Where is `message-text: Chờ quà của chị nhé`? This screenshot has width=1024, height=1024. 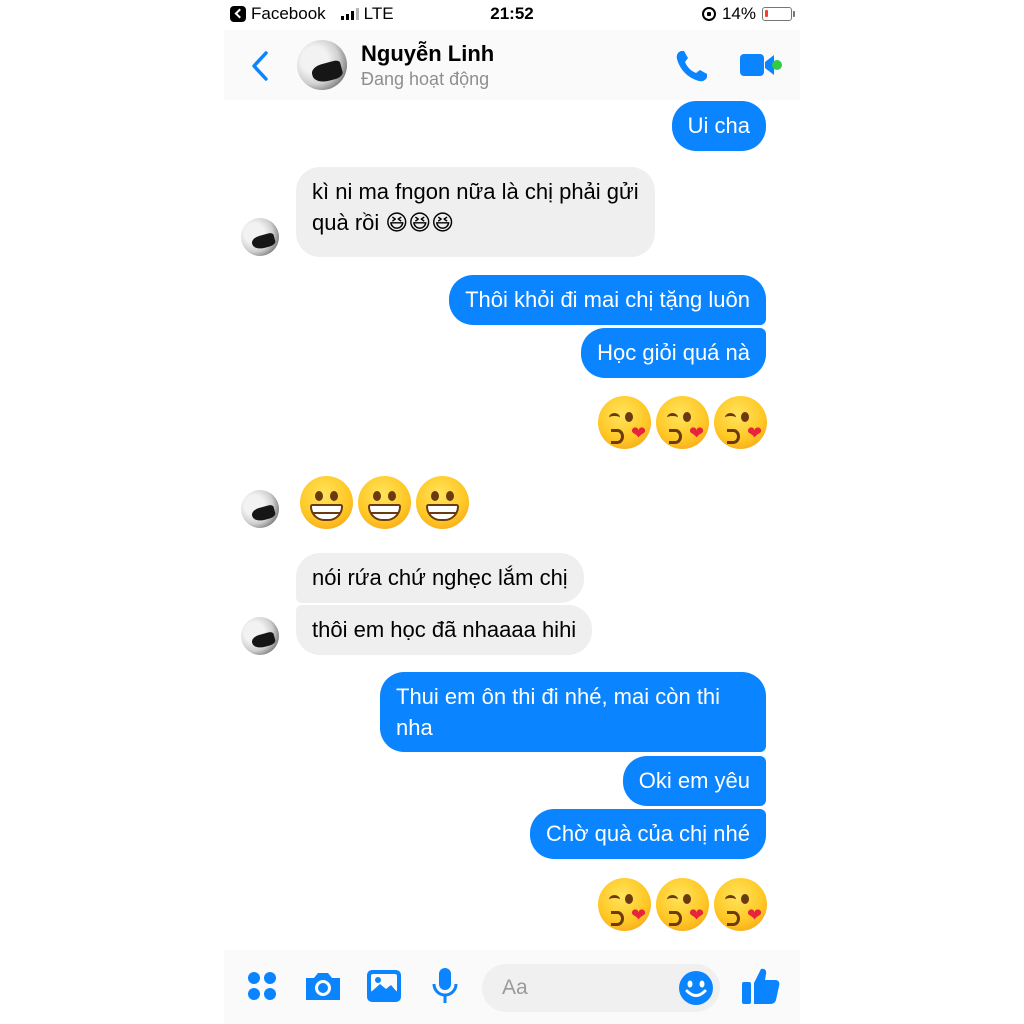
message-text: Chờ quà của chị nhé is located at coordinates (647, 833).